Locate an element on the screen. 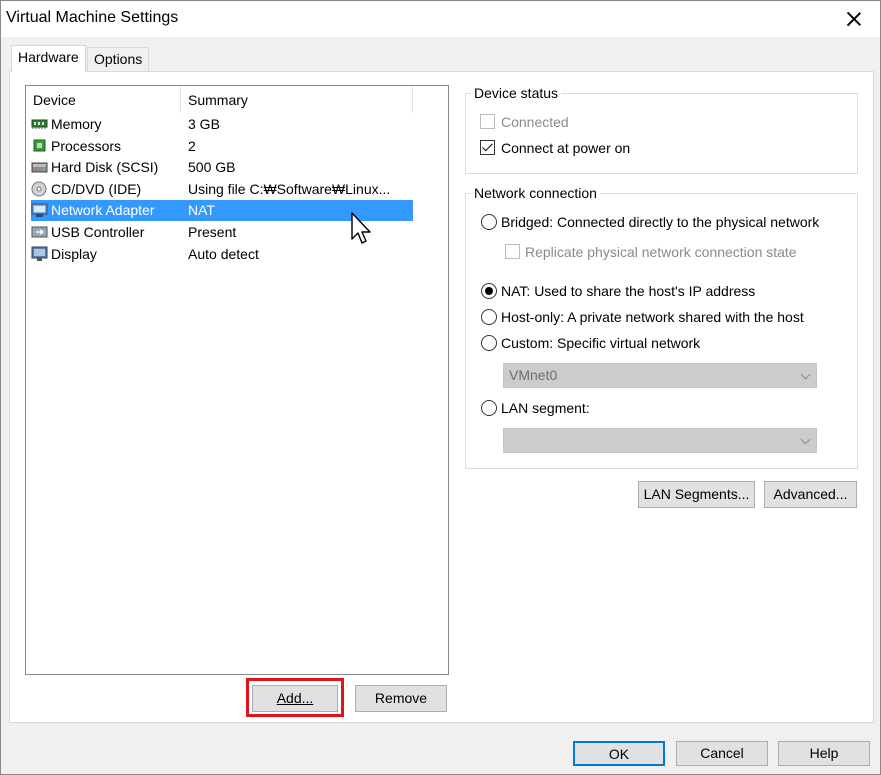 The height and width of the screenshot is (775, 881). title-bar: Virtual Machine Settings is located at coordinates (440, 19).